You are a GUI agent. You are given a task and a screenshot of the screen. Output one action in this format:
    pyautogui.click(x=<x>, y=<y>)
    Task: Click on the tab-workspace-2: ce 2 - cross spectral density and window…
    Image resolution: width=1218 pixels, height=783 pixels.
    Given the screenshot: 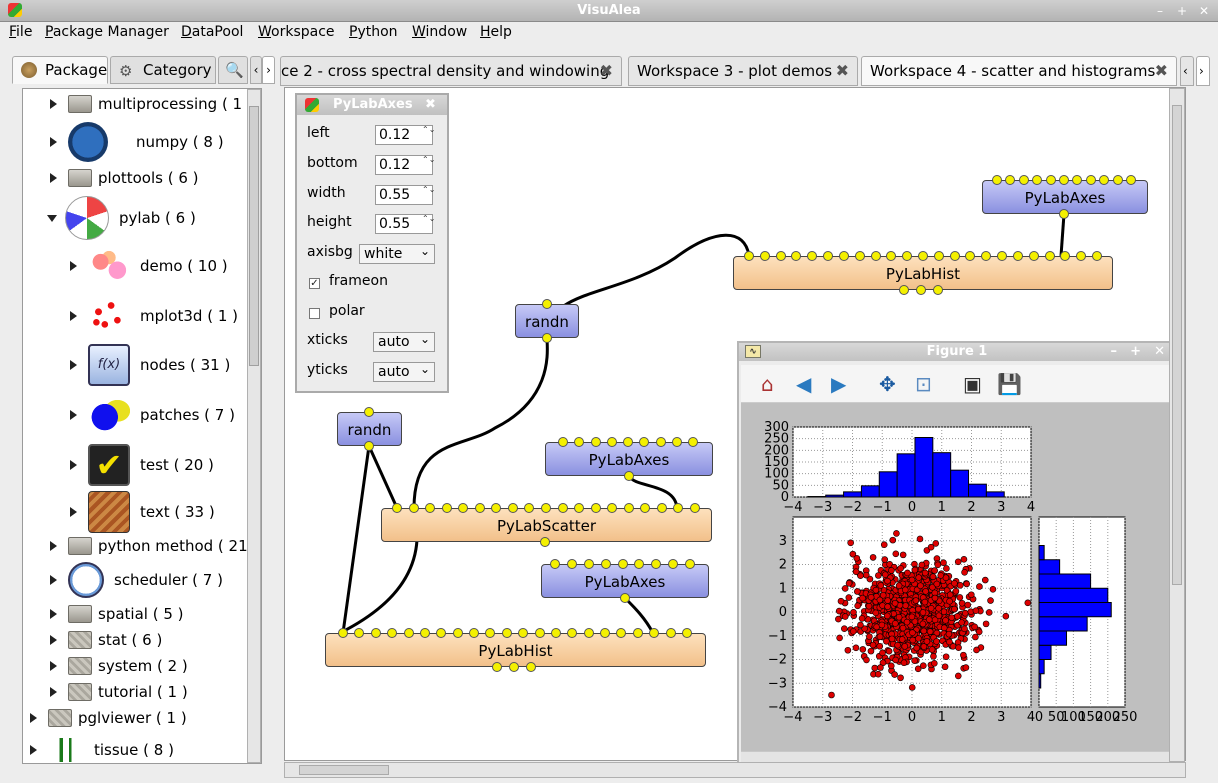 What is the action you would take?
    pyautogui.click(x=451, y=71)
    